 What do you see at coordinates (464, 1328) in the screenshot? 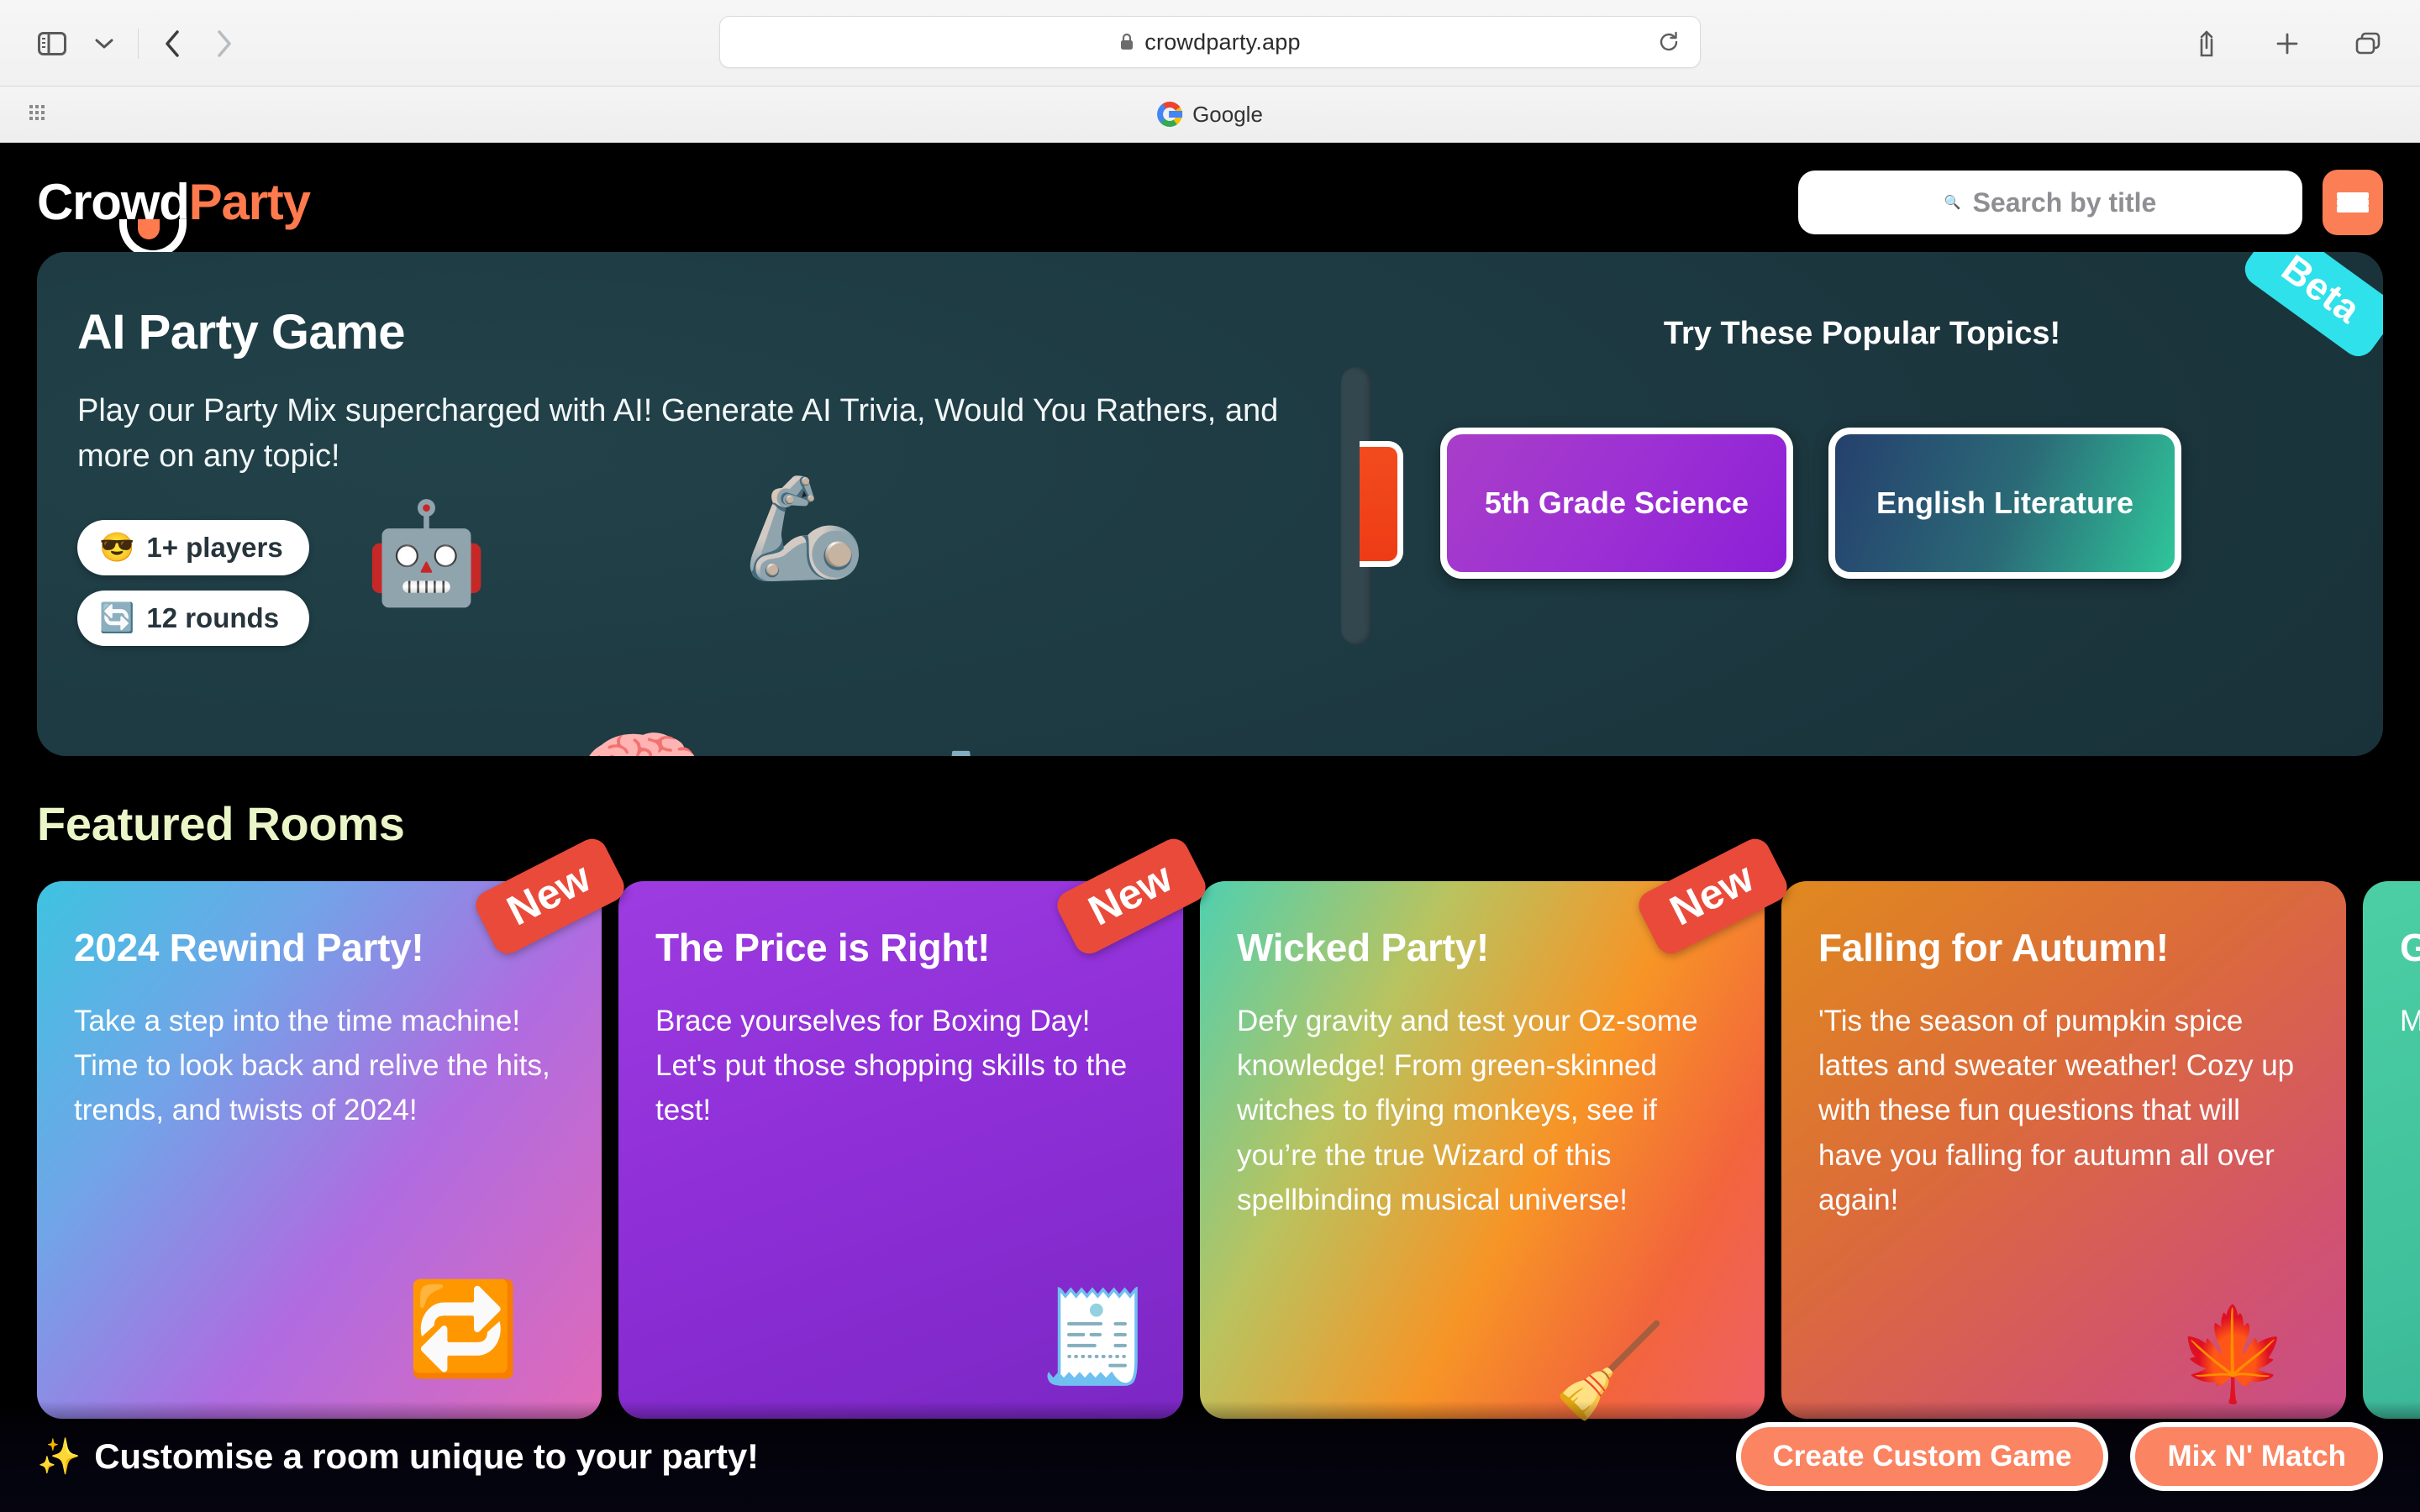
I see `rewind-icon: 🔁` at bounding box center [464, 1328].